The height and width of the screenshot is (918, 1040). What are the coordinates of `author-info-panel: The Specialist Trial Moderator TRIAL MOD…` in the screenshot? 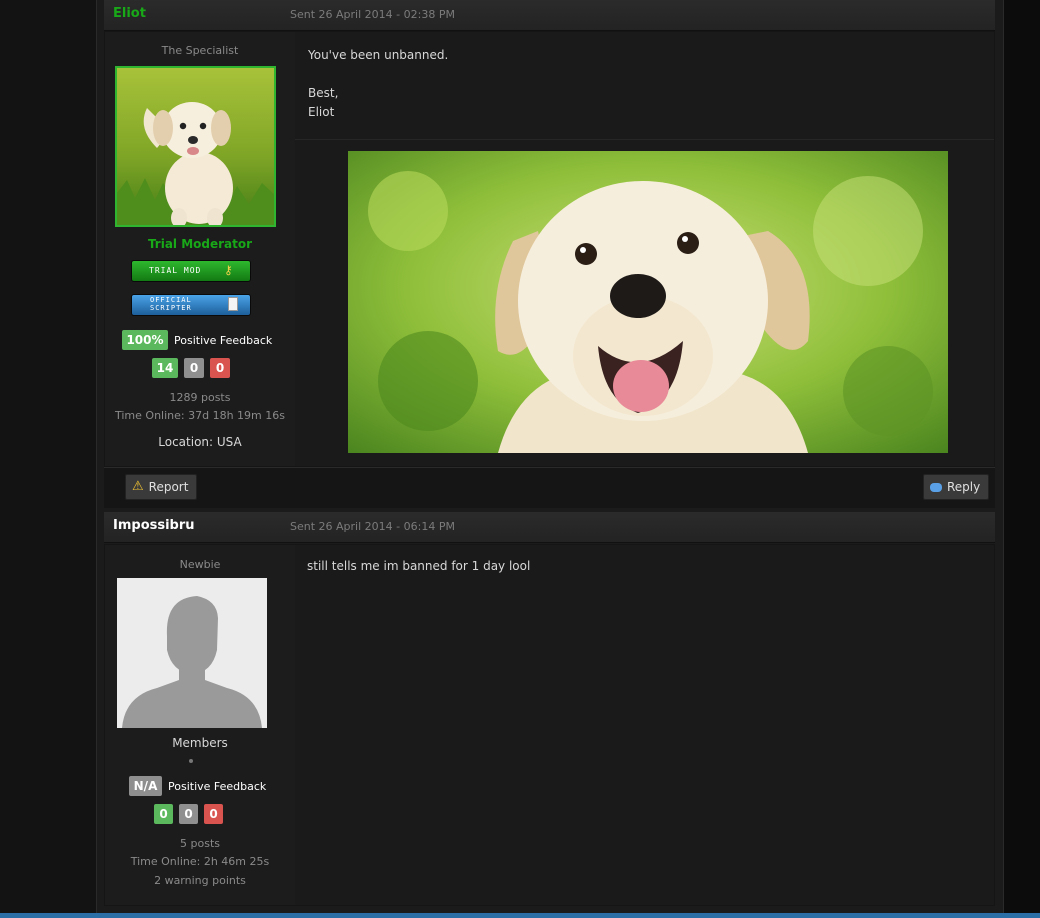 It's located at (200, 249).